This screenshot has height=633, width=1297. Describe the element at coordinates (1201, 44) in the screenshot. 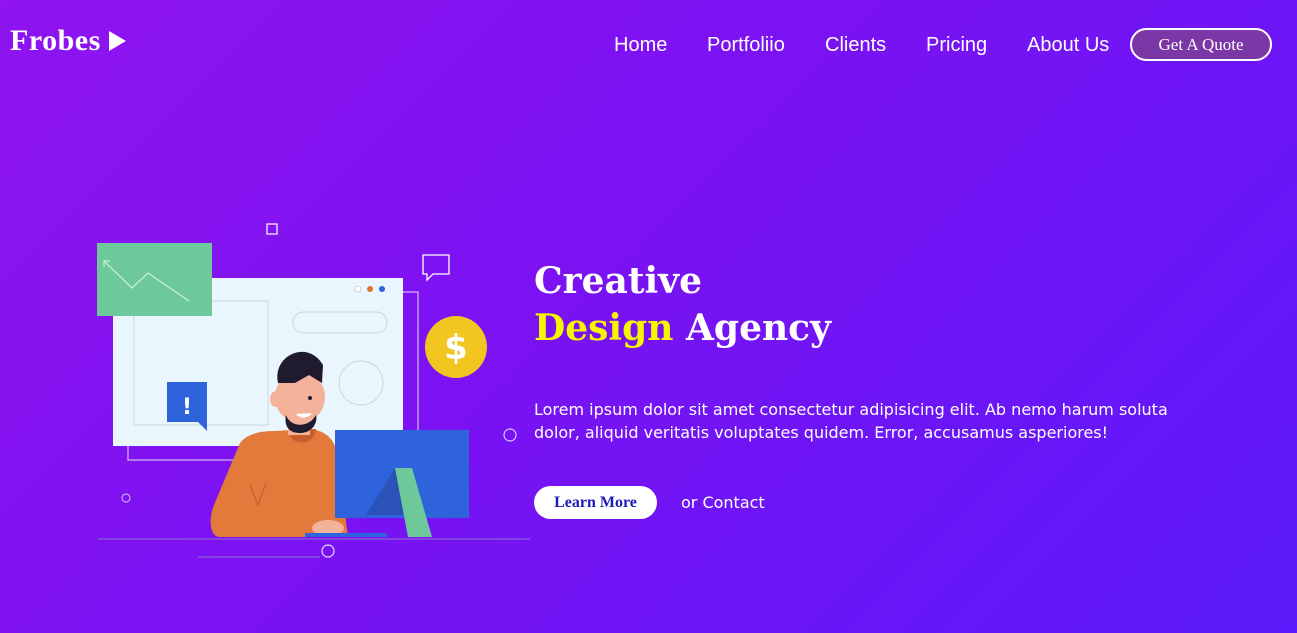

I see `get-quote-button: Get A Quote` at that location.